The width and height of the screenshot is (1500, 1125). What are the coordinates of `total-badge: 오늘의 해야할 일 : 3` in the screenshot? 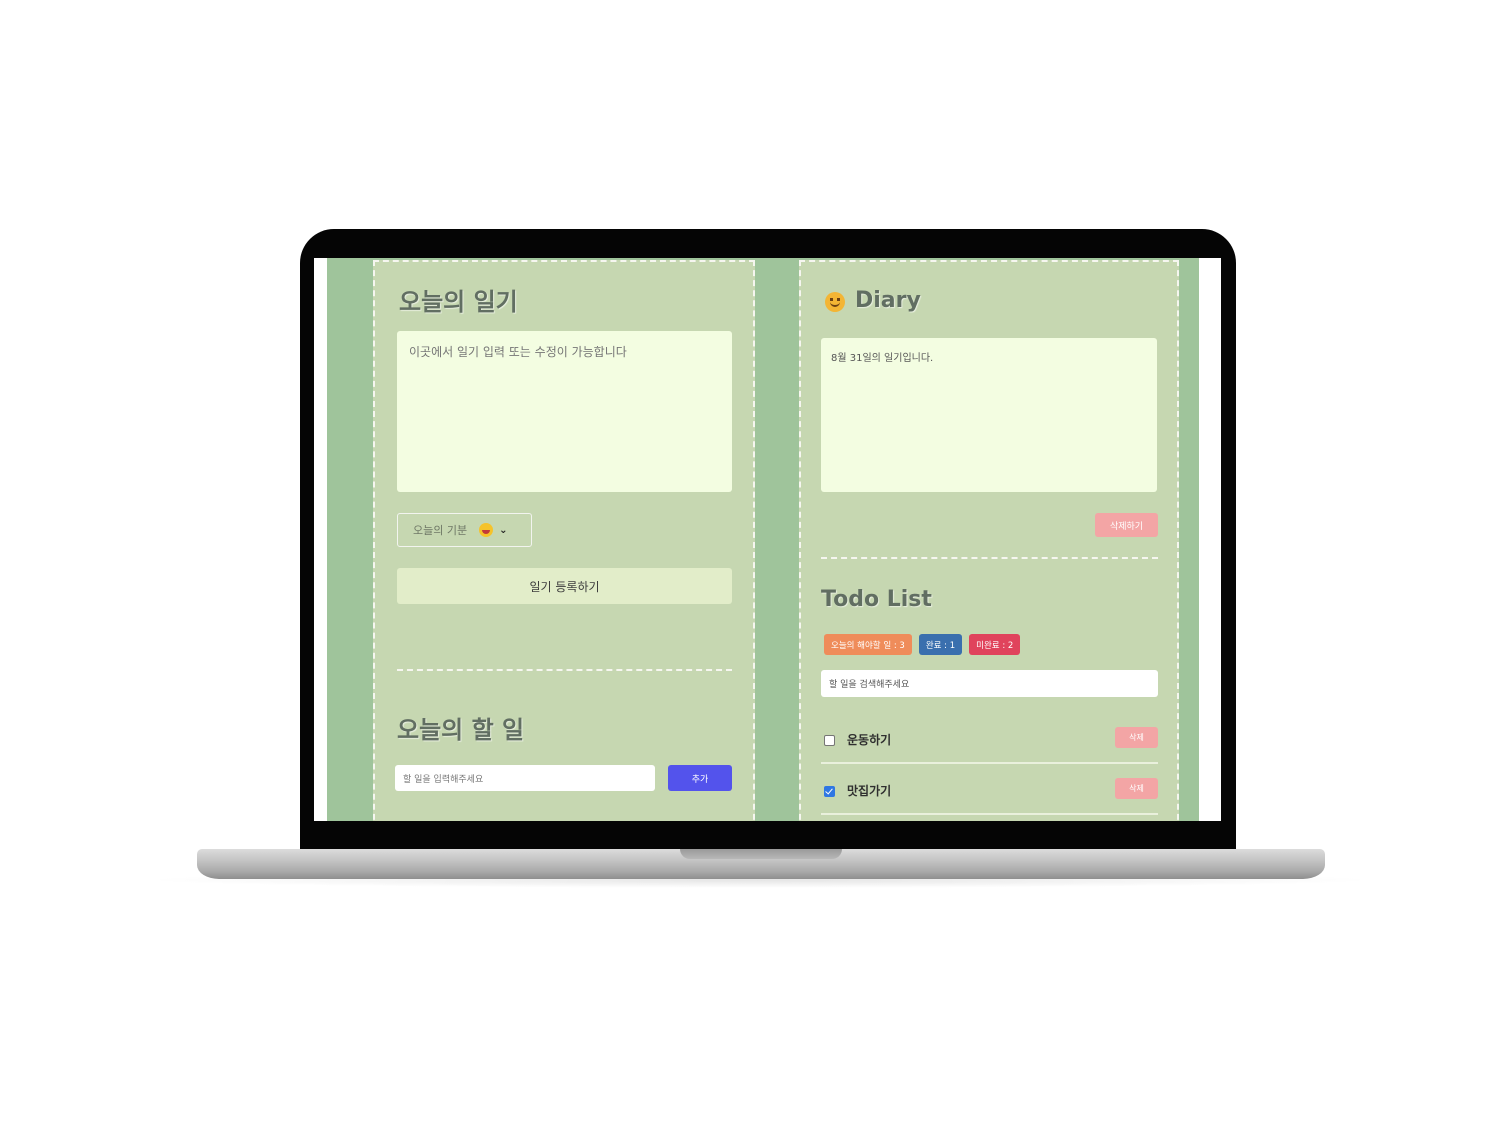 It's located at (868, 644).